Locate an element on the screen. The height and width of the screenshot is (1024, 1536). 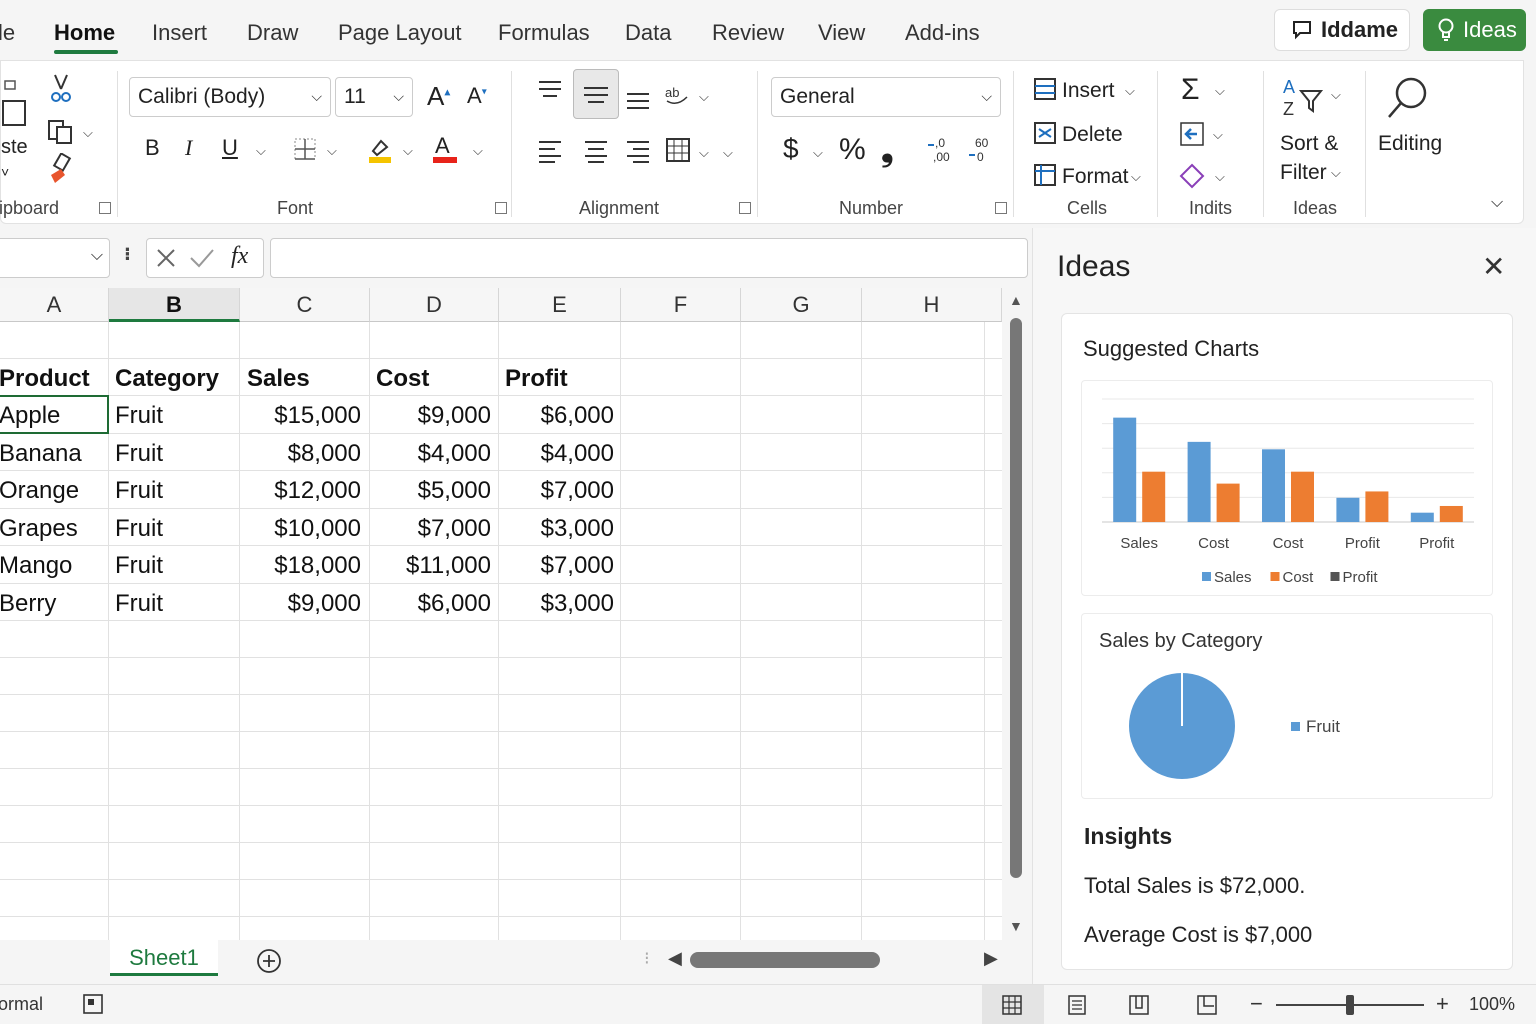
column-header-c: C is located at coordinates (305, 305).